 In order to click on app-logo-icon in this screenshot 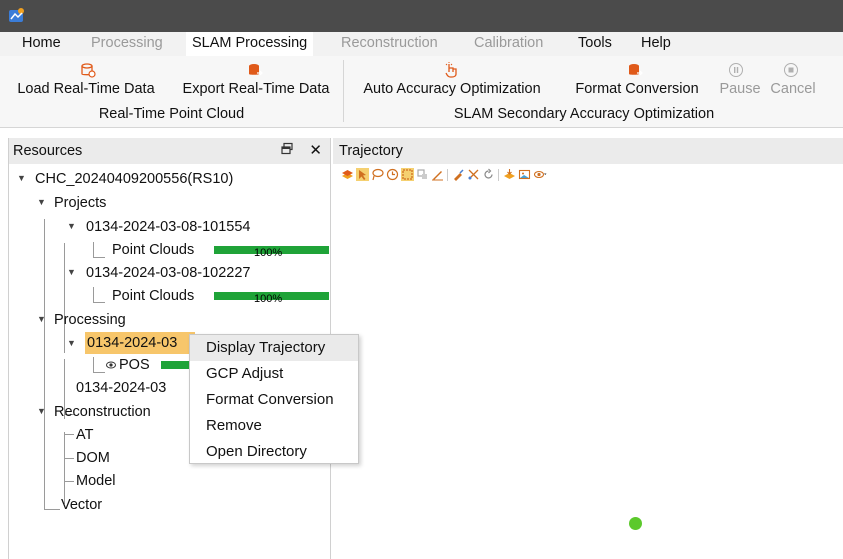, I will do `click(16, 15)`.